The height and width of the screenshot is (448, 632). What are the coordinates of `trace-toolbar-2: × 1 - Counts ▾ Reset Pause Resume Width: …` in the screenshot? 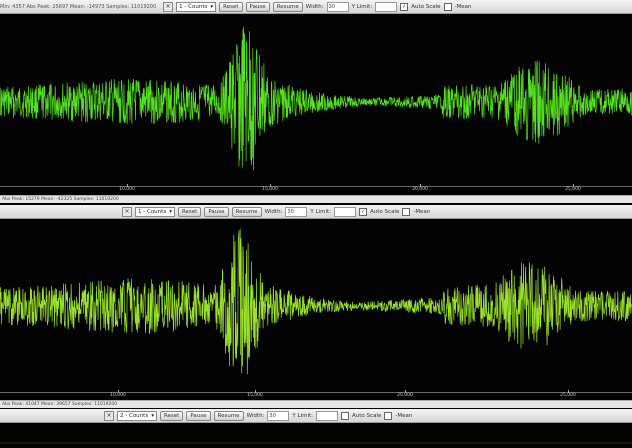 It's located at (316, 212).